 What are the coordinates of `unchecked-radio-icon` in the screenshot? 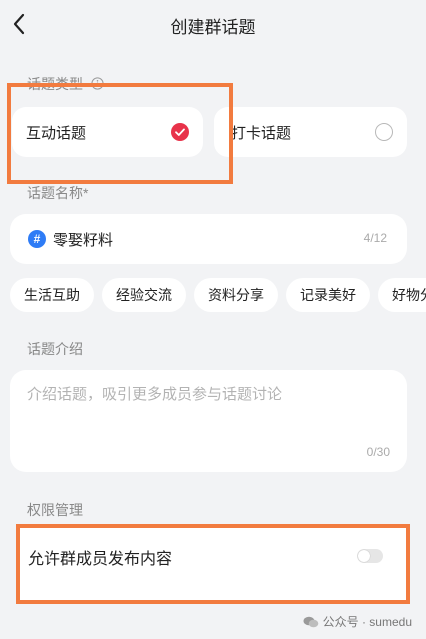 It's located at (384, 132).